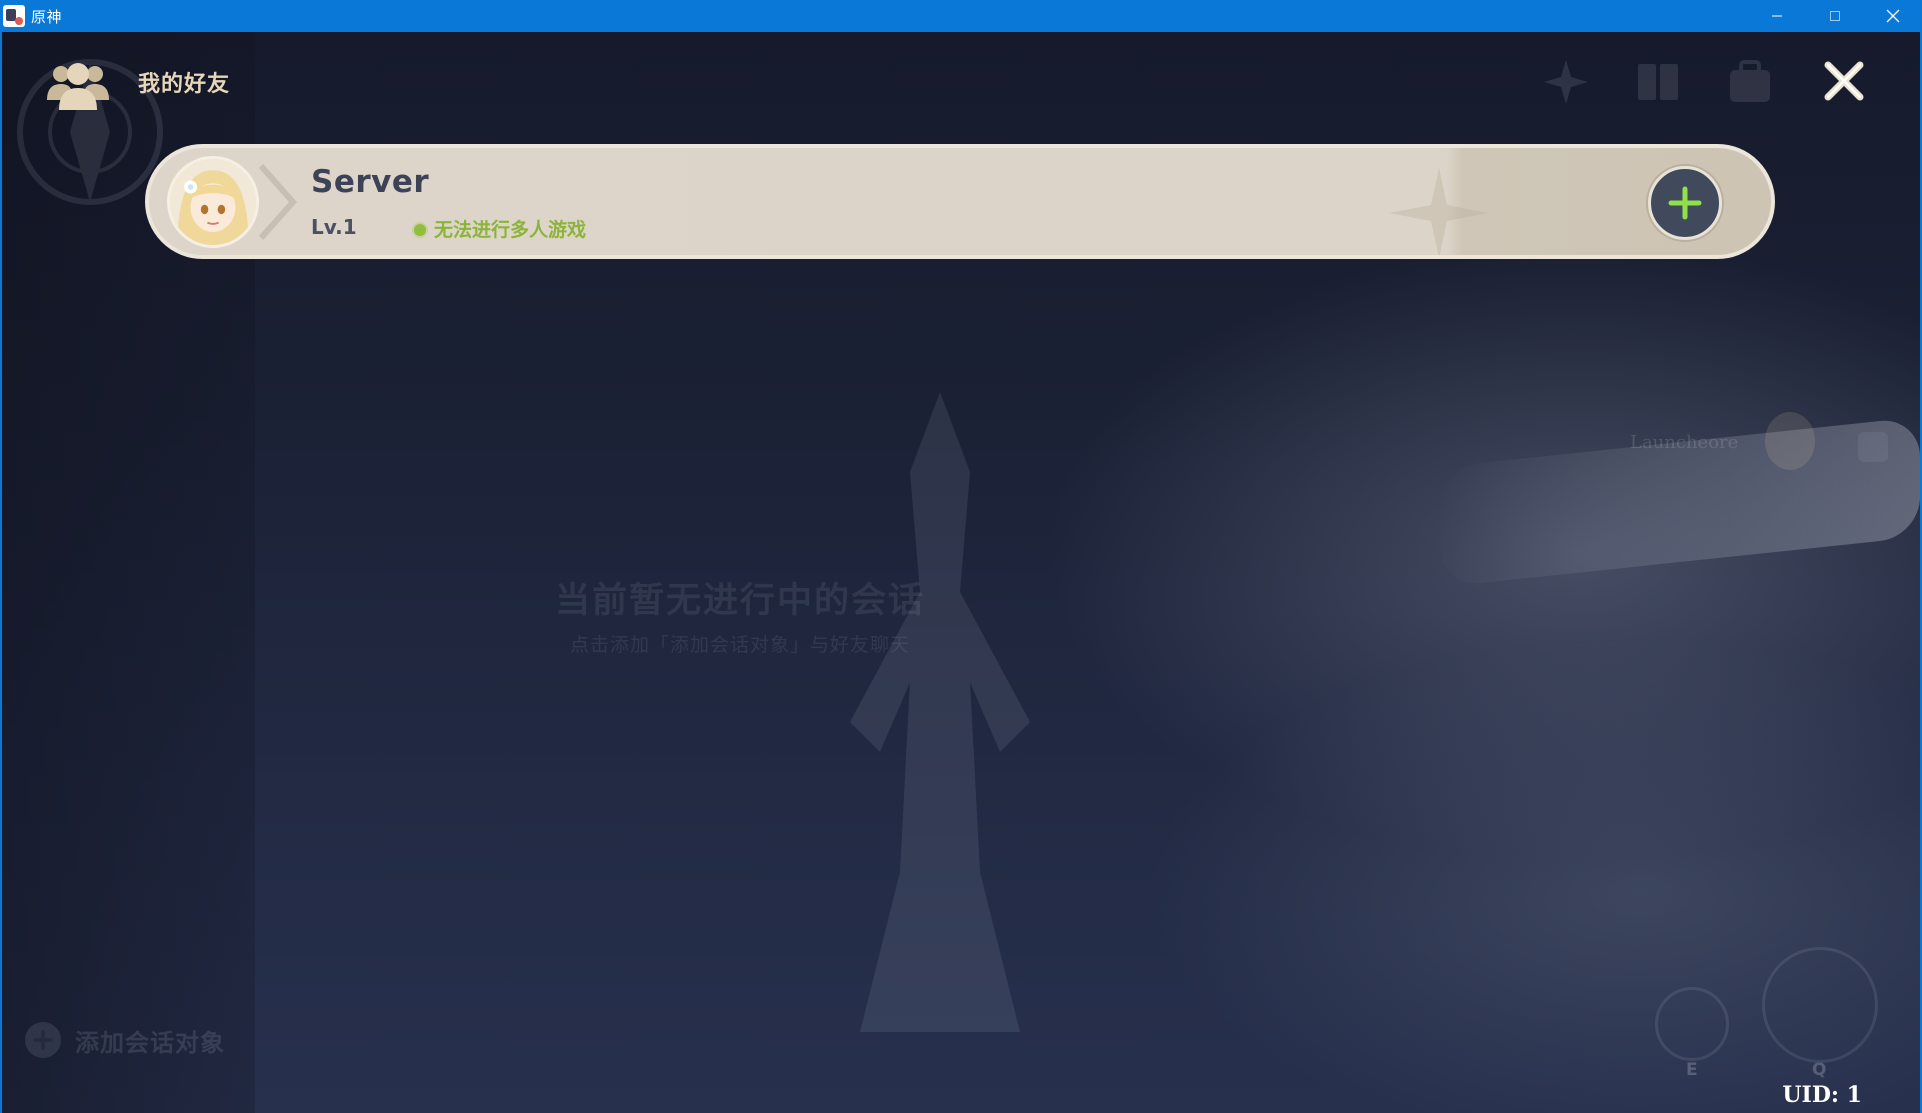  What do you see at coordinates (1684, 442) in the screenshot?
I see `hud-player-name: Launcheore` at bounding box center [1684, 442].